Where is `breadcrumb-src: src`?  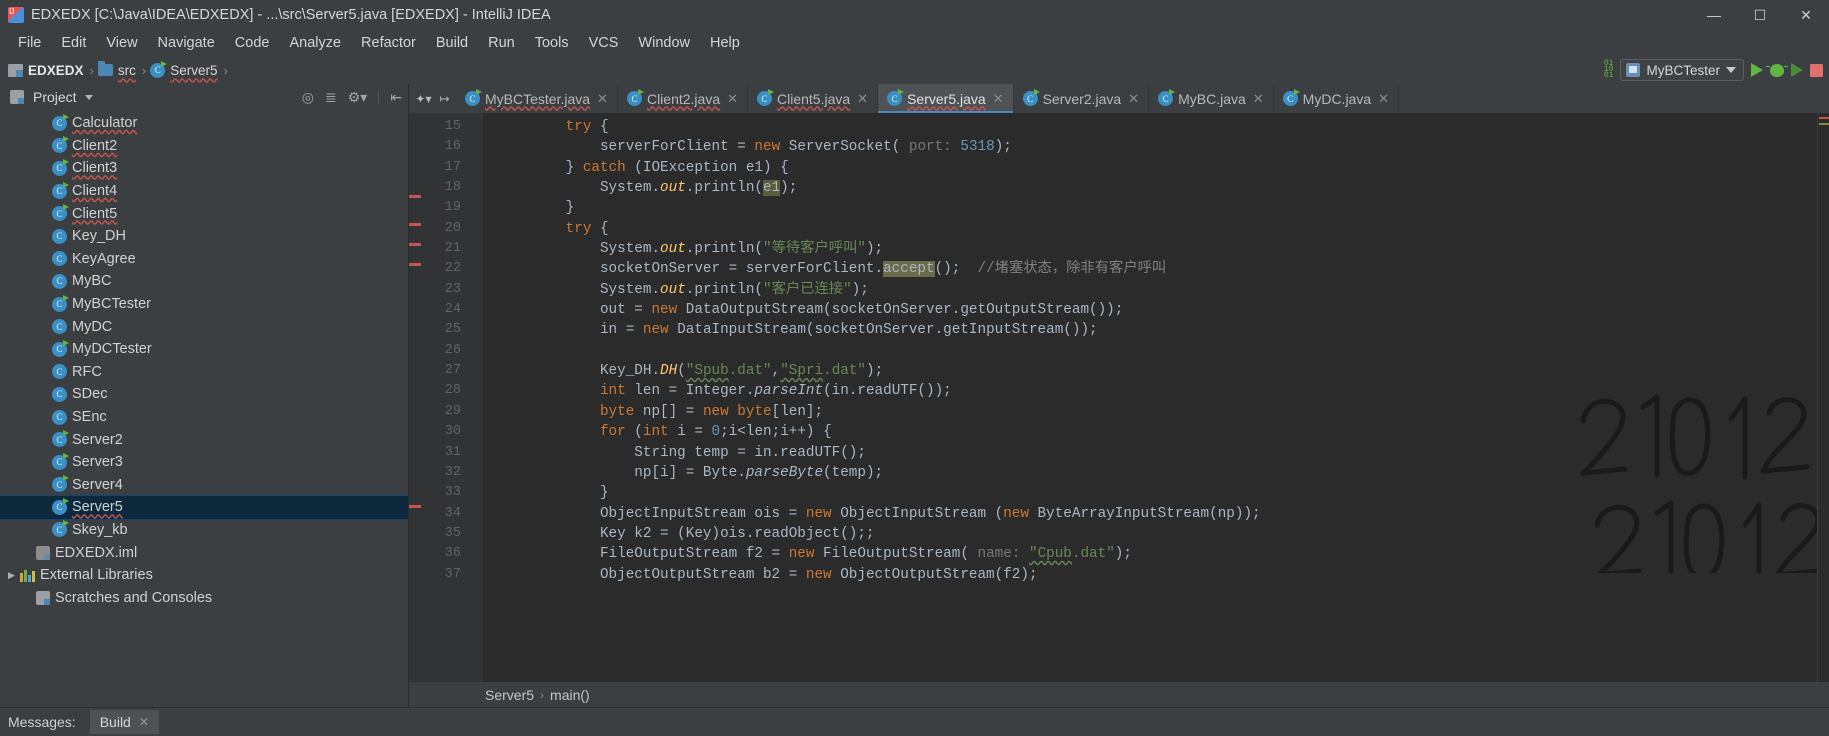
breadcrumb-src: src is located at coordinates (127, 70).